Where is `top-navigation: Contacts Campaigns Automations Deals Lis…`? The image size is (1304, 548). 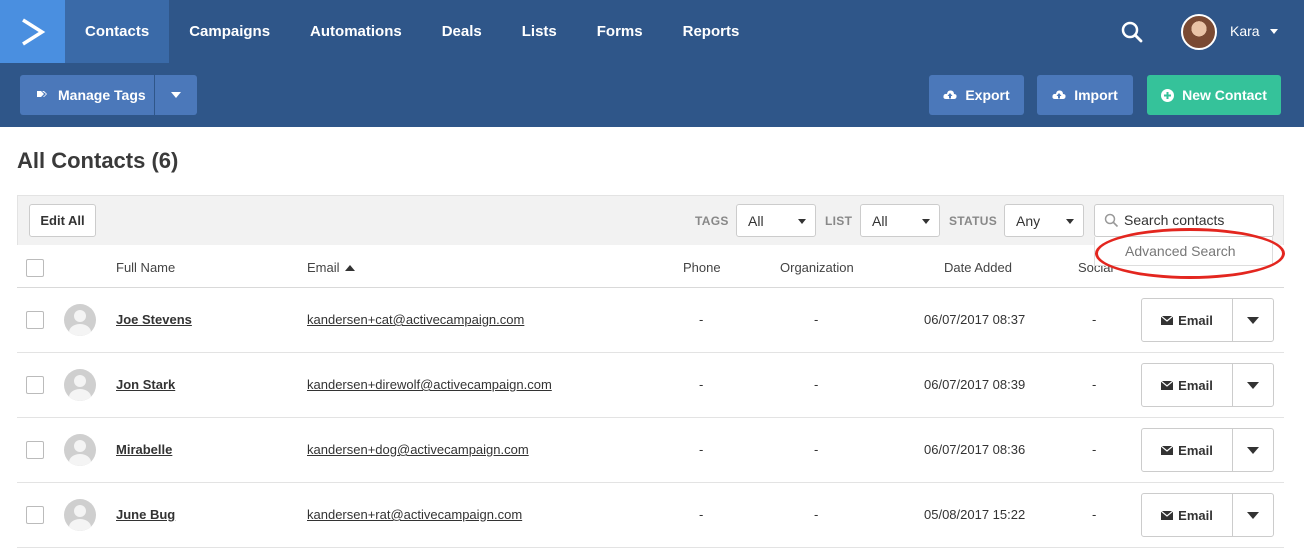
top-navigation: Contacts Campaigns Automations Deals Lis… is located at coordinates (652, 31).